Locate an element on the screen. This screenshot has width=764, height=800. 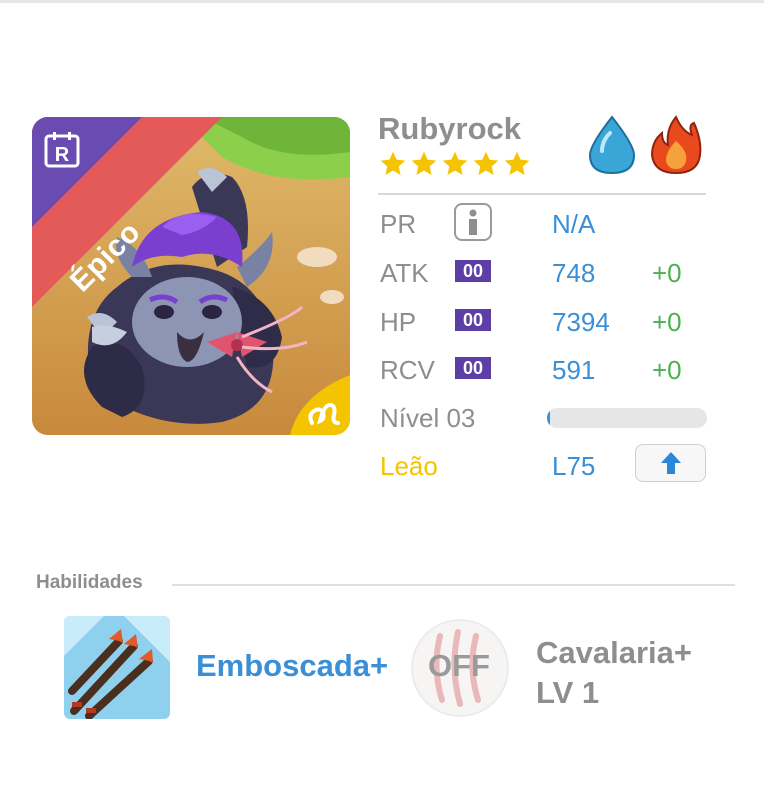
fire-icon is located at coordinates (676, 145).